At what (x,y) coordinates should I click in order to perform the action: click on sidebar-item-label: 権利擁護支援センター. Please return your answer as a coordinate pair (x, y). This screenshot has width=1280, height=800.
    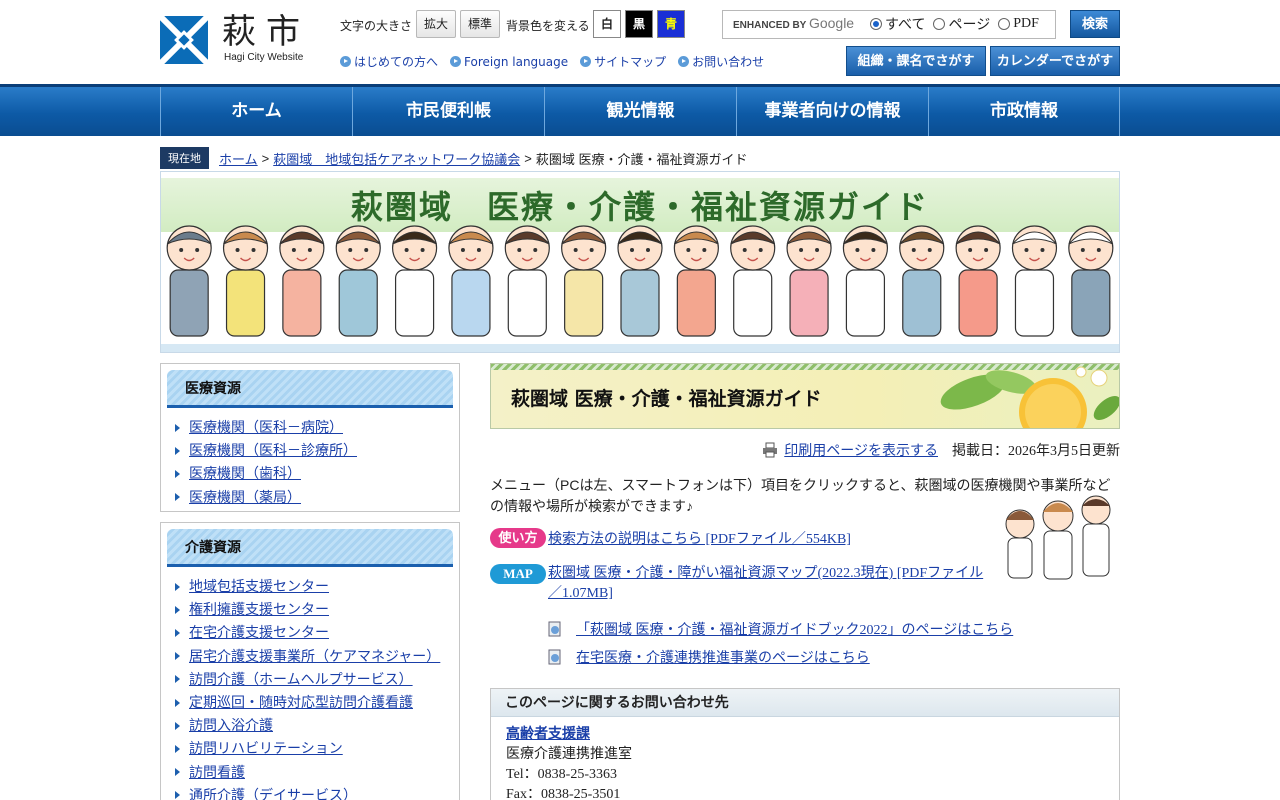
    Looking at the image, I should click on (259, 609).